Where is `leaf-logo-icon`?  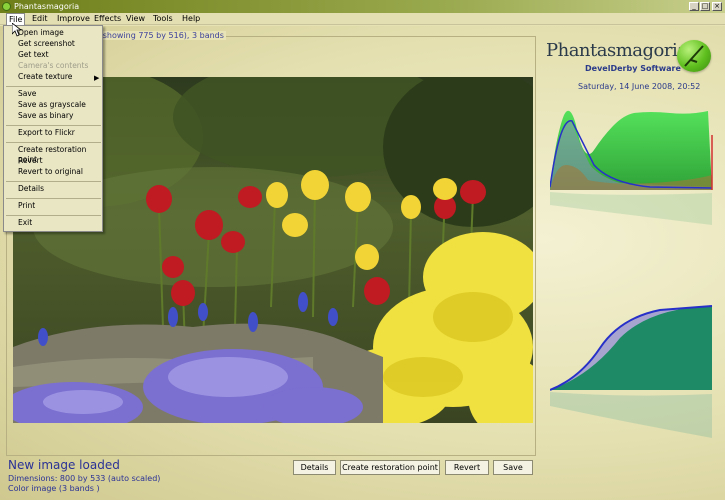 leaf-logo-icon is located at coordinates (694, 56).